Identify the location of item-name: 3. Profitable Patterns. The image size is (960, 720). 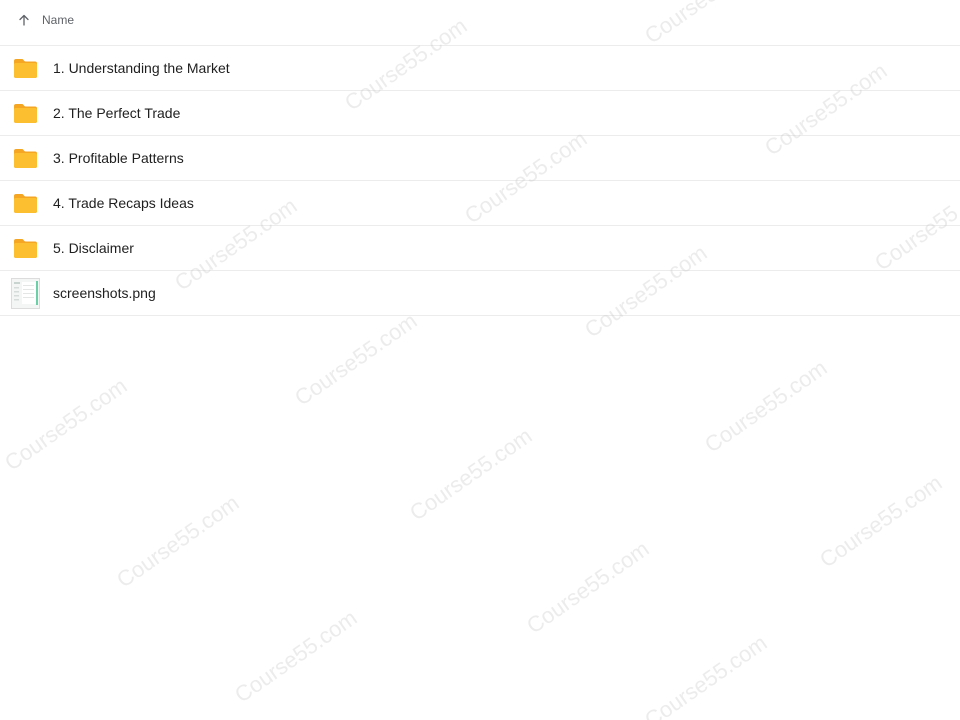
(118, 158).